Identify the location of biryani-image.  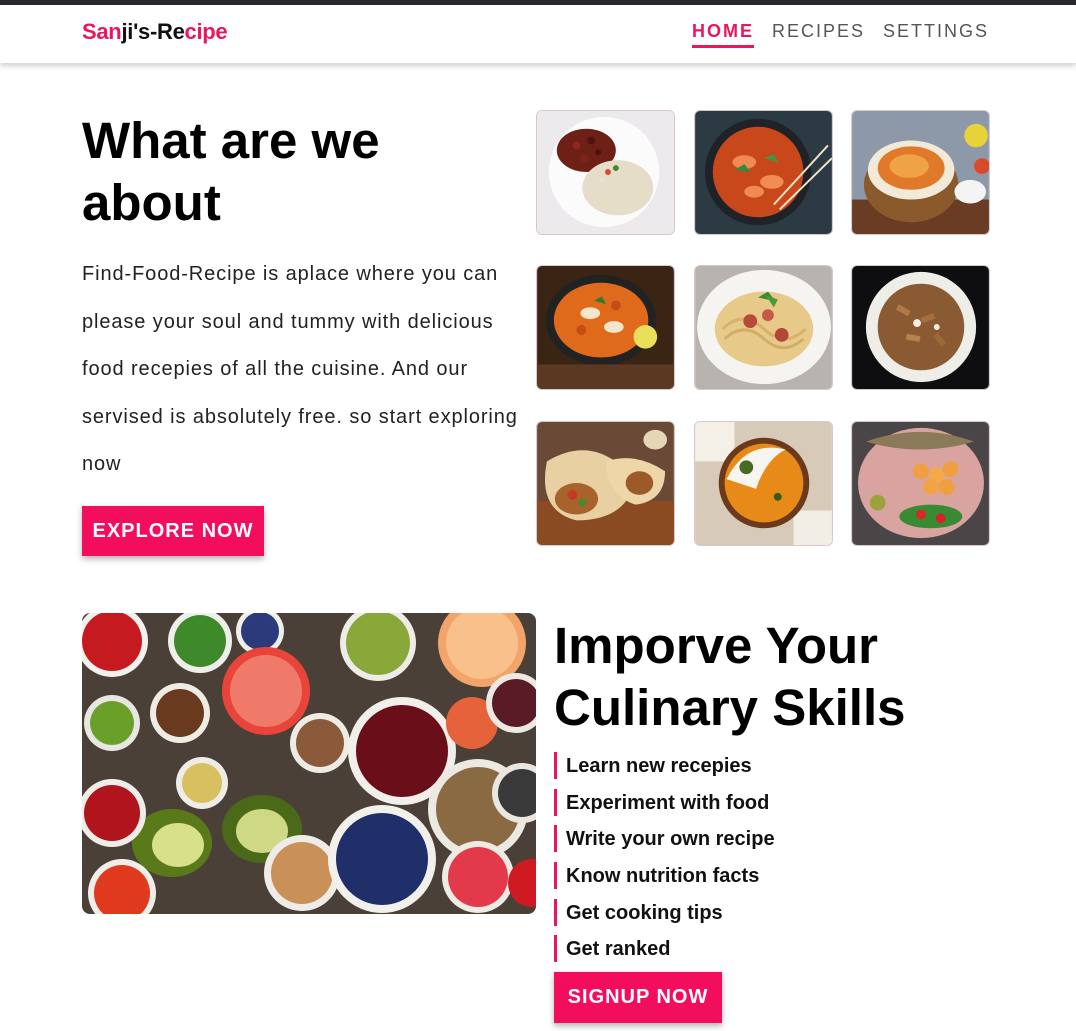
(920, 172).